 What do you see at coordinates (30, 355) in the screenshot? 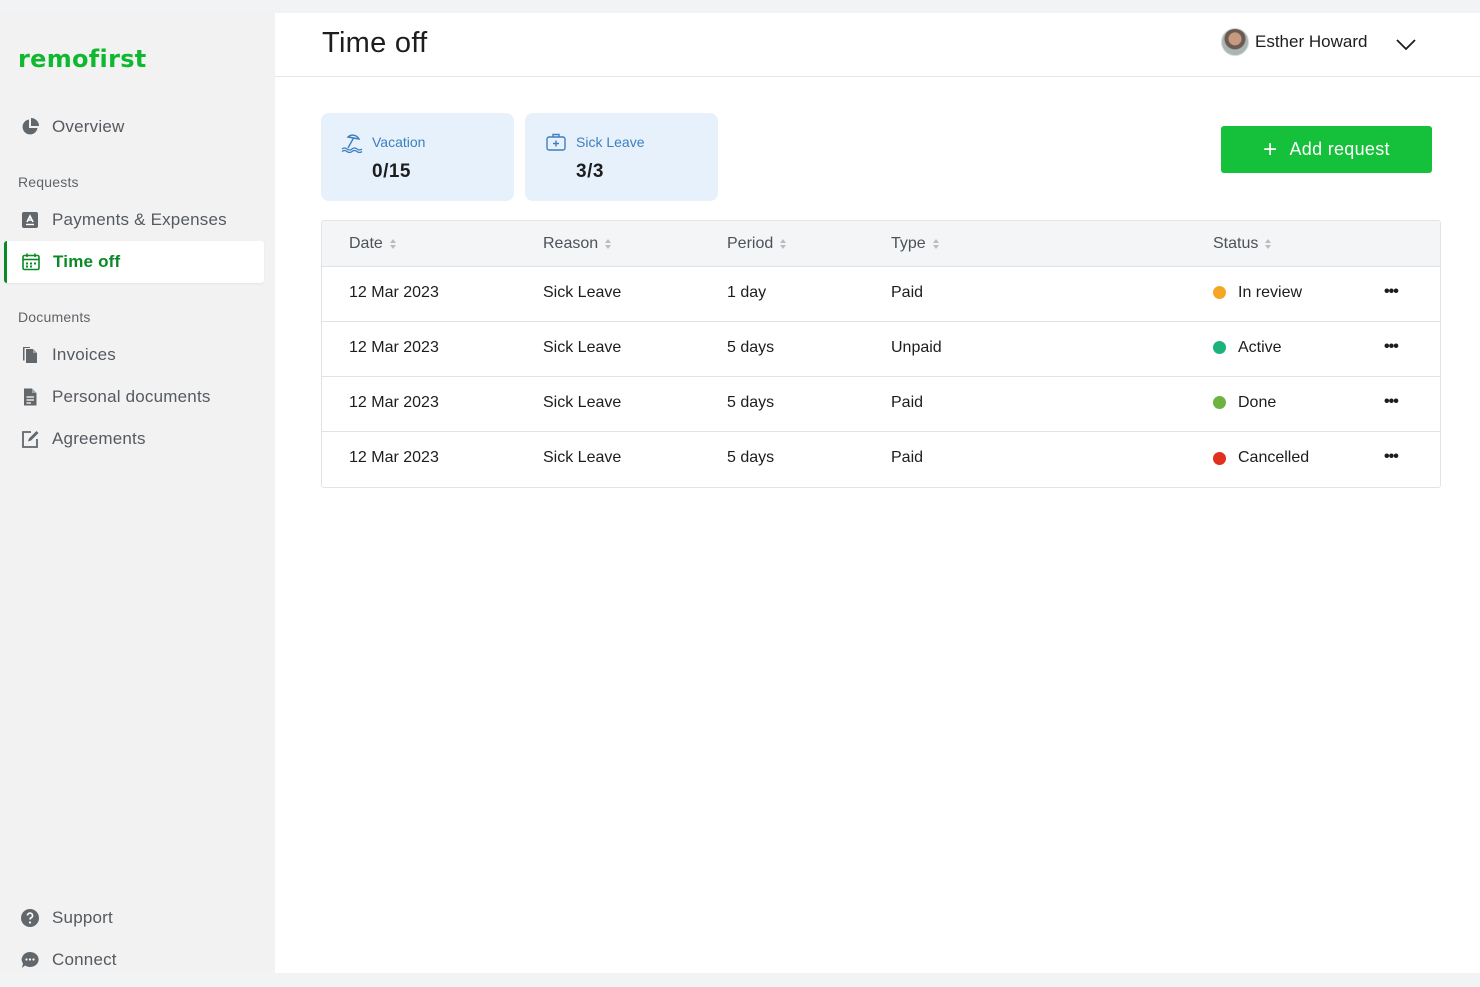
I see `files-icon` at bounding box center [30, 355].